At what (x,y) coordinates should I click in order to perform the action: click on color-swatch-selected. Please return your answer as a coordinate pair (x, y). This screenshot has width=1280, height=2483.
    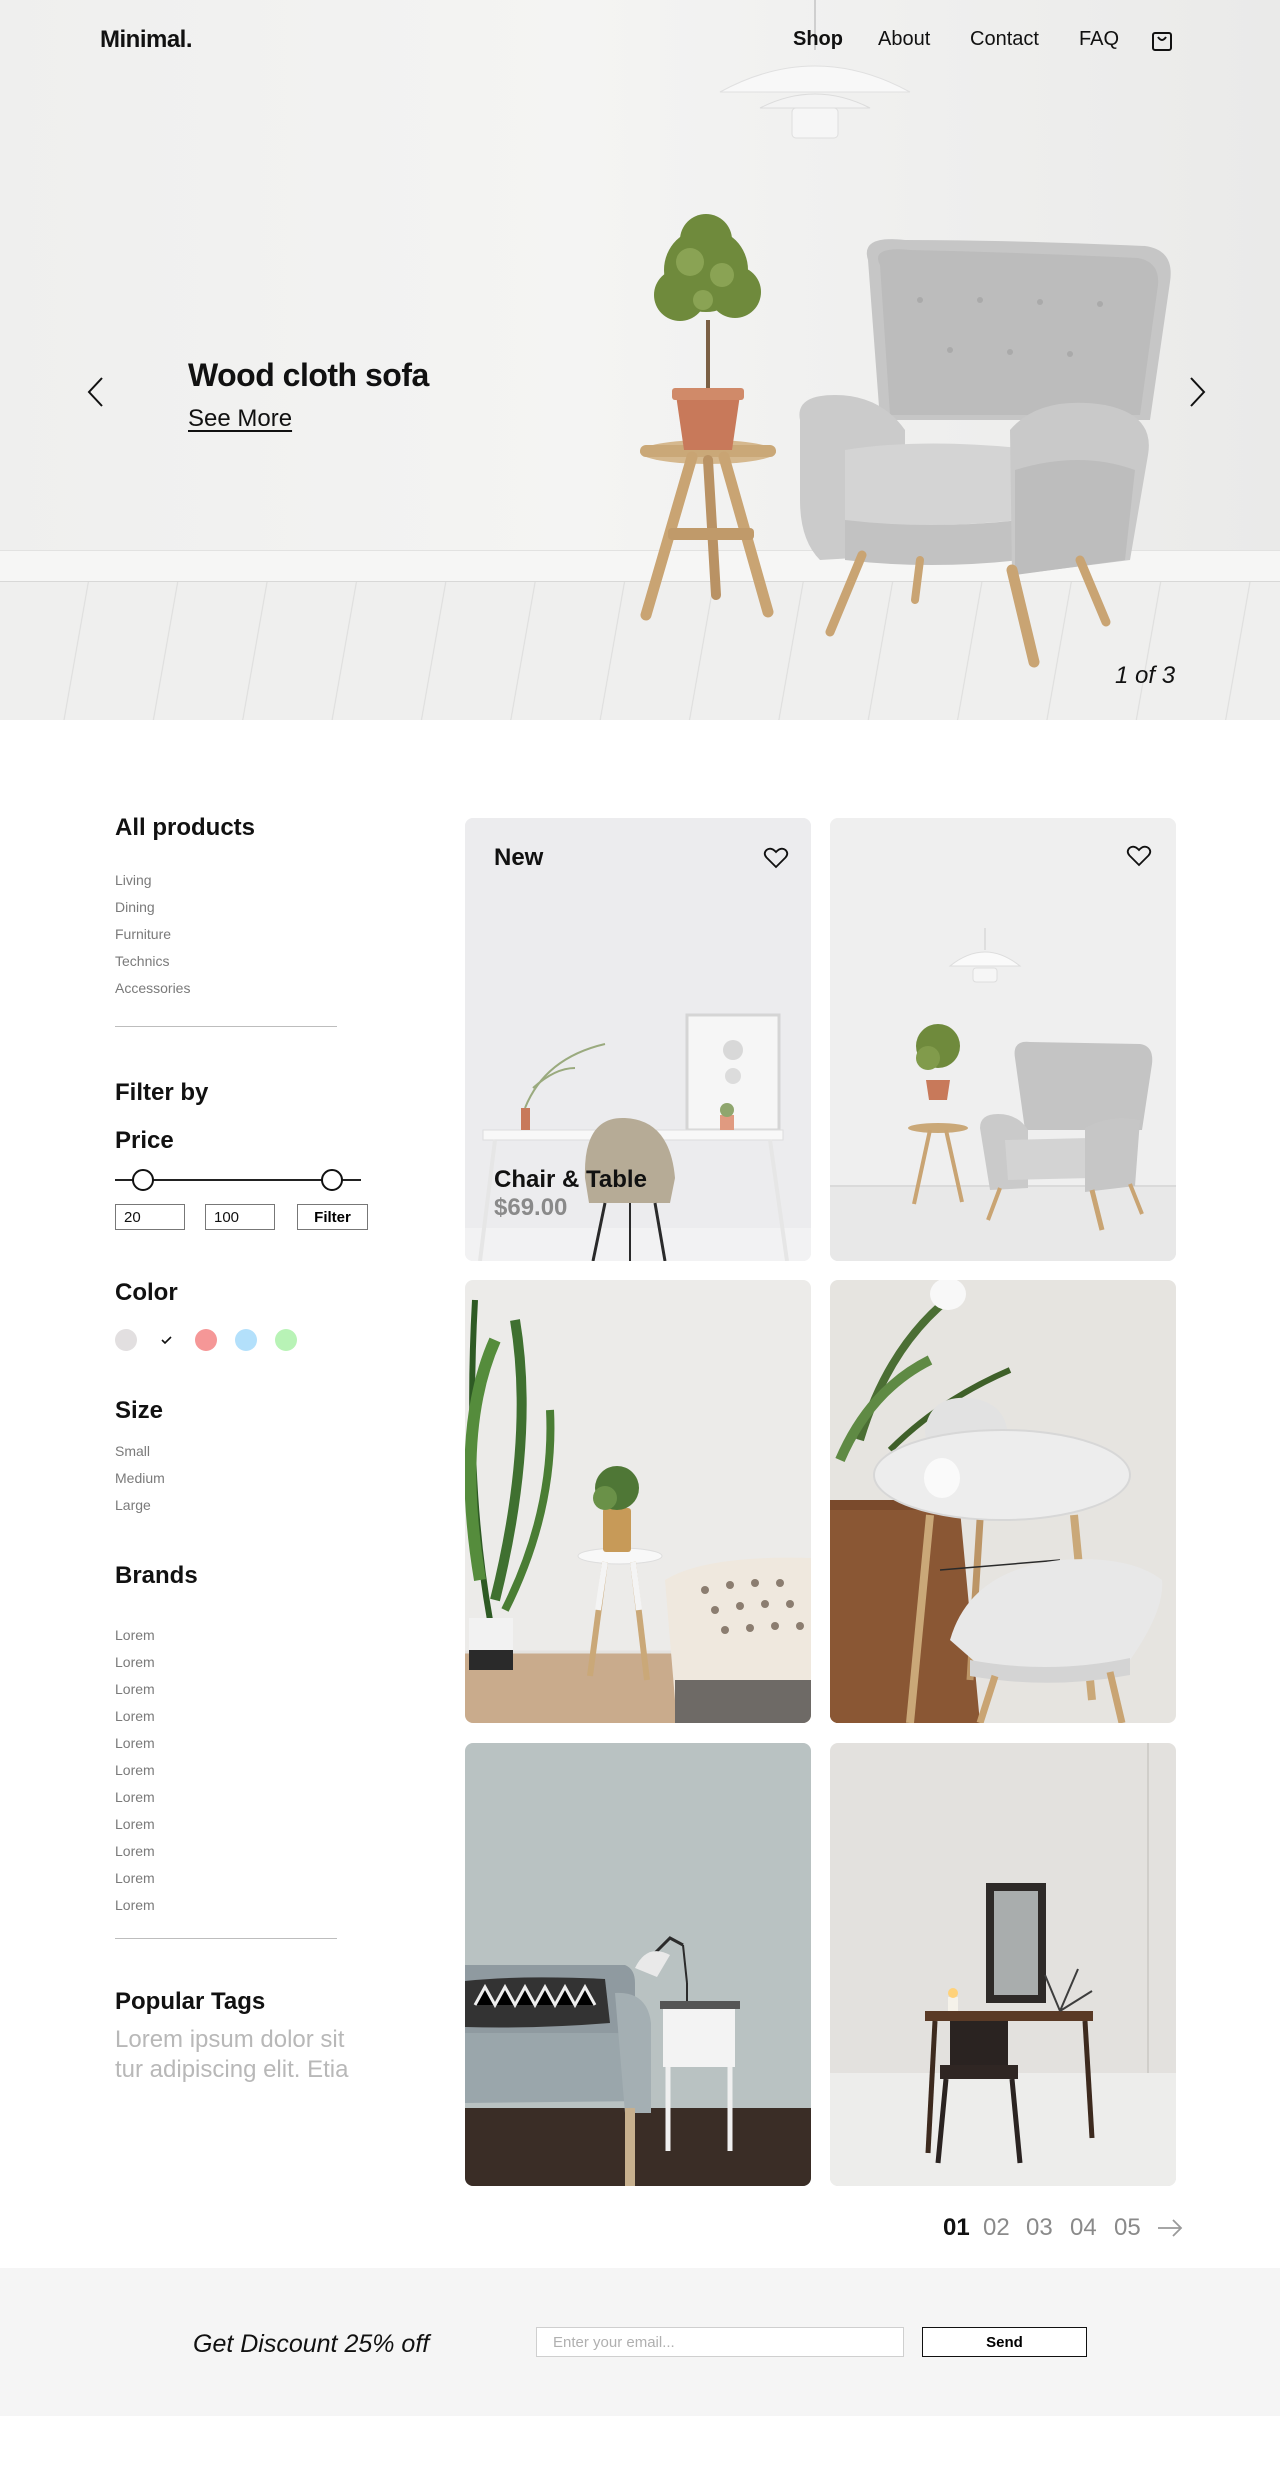
    Looking at the image, I should click on (166, 1340).